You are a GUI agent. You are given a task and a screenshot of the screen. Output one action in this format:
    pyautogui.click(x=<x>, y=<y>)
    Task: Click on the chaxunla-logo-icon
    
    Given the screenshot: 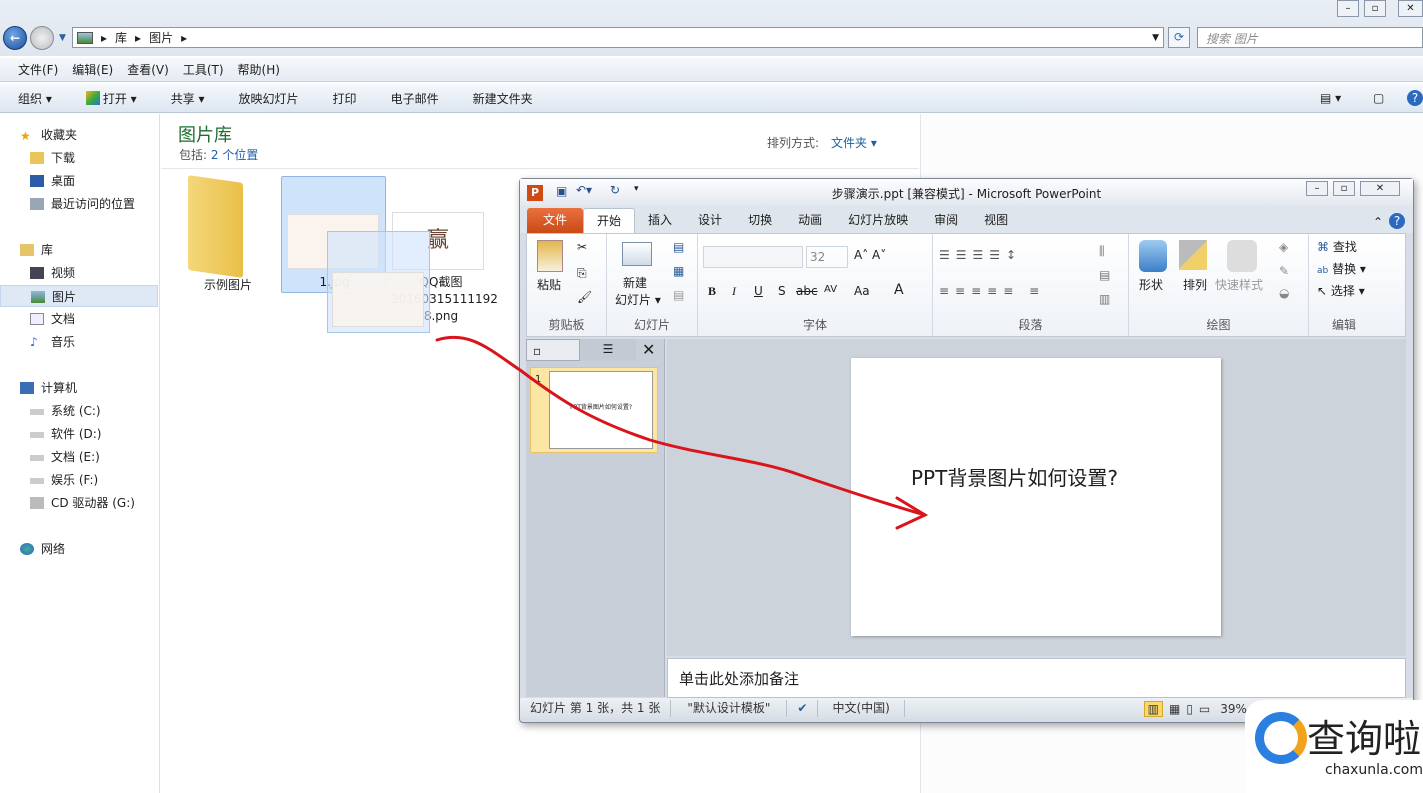 What is the action you would take?
    pyautogui.click(x=1281, y=738)
    